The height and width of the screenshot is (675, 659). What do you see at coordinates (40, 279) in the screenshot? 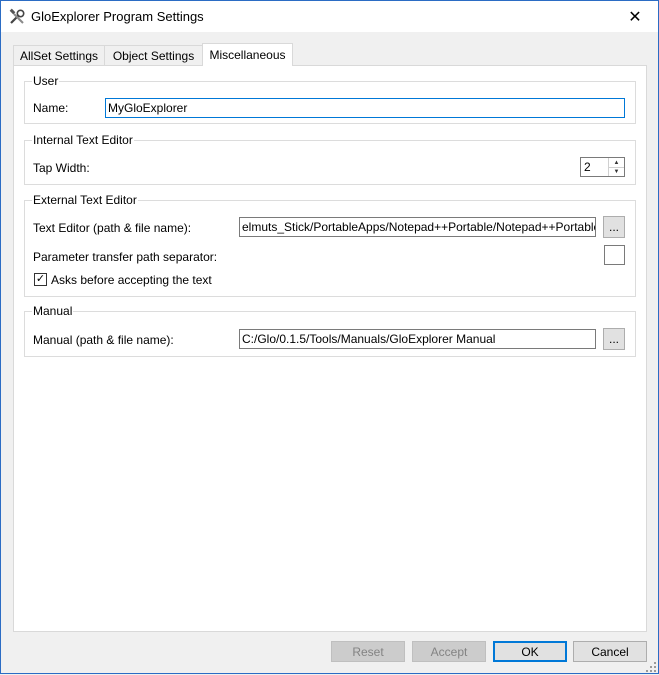
I see `ask-before-accept-checkbox: ✓` at bounding box center [40, 279].